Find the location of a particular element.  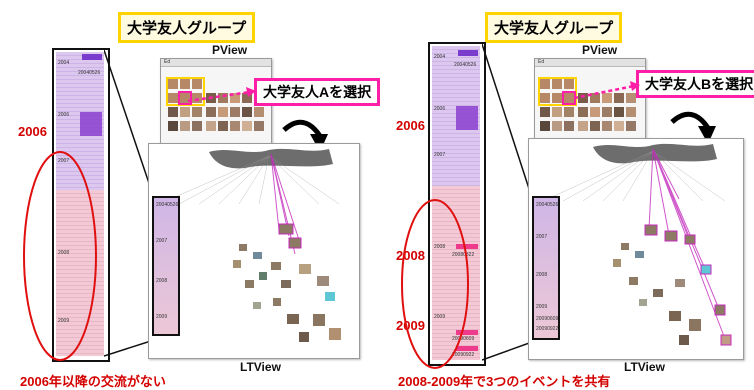

ltview-label-right: LTView is located at coordinates (644, 367).